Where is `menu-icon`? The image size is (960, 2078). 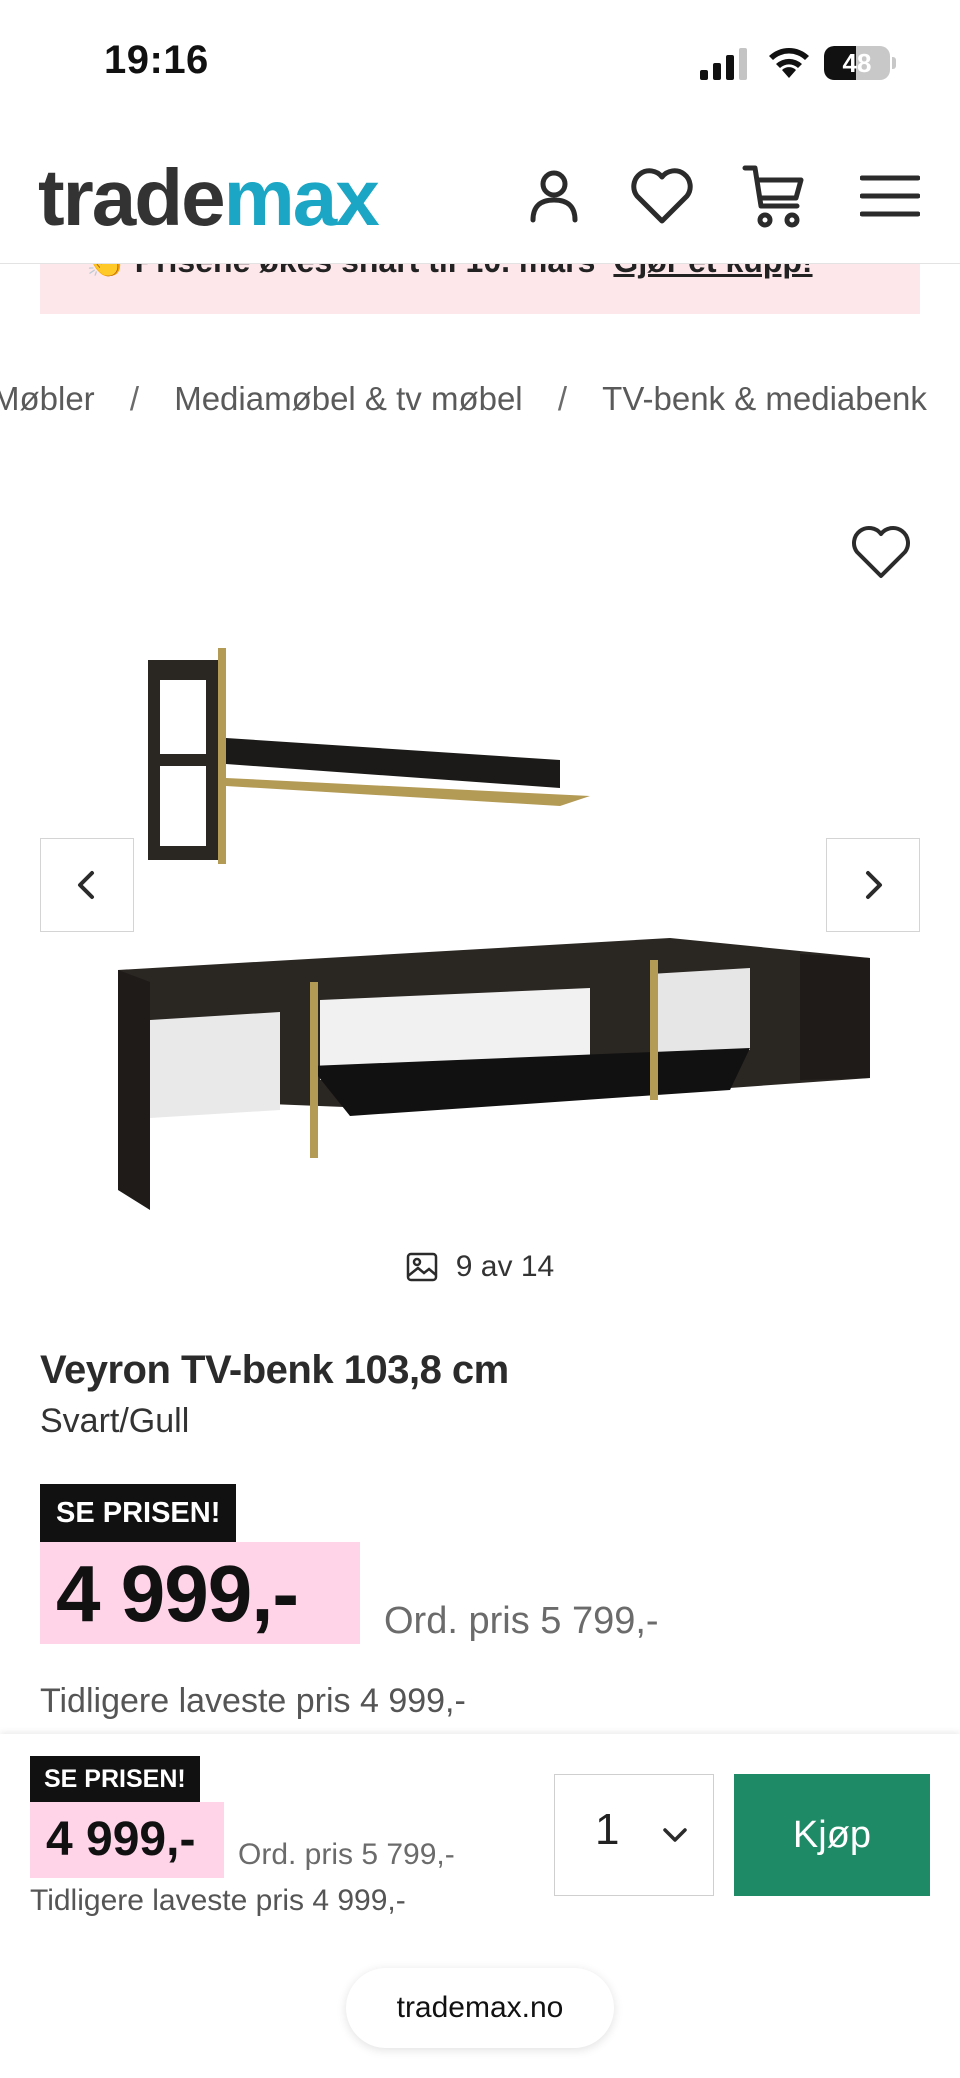
menu-icon is located at coordinates (890, 196).